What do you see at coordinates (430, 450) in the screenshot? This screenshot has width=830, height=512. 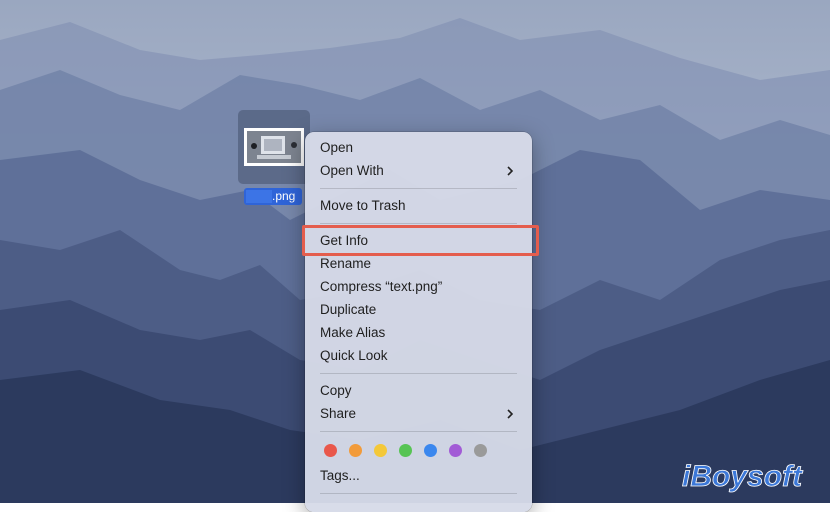 I see `tag-color-blue` at bounding box center [430, 450].